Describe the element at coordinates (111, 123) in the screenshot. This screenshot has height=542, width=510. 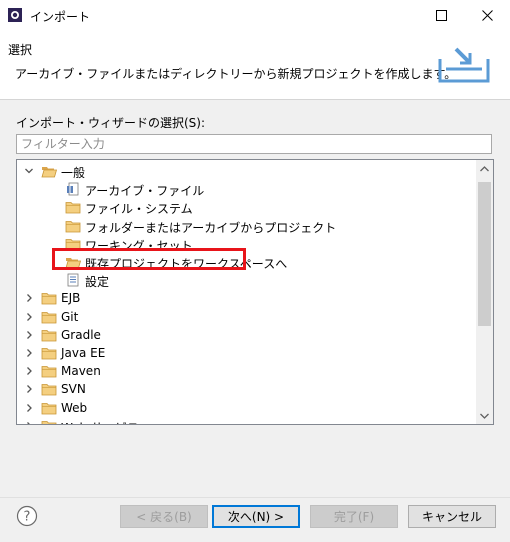
I see `wizard-select-label: インポート・ウィザードの選択(S):` at that location.